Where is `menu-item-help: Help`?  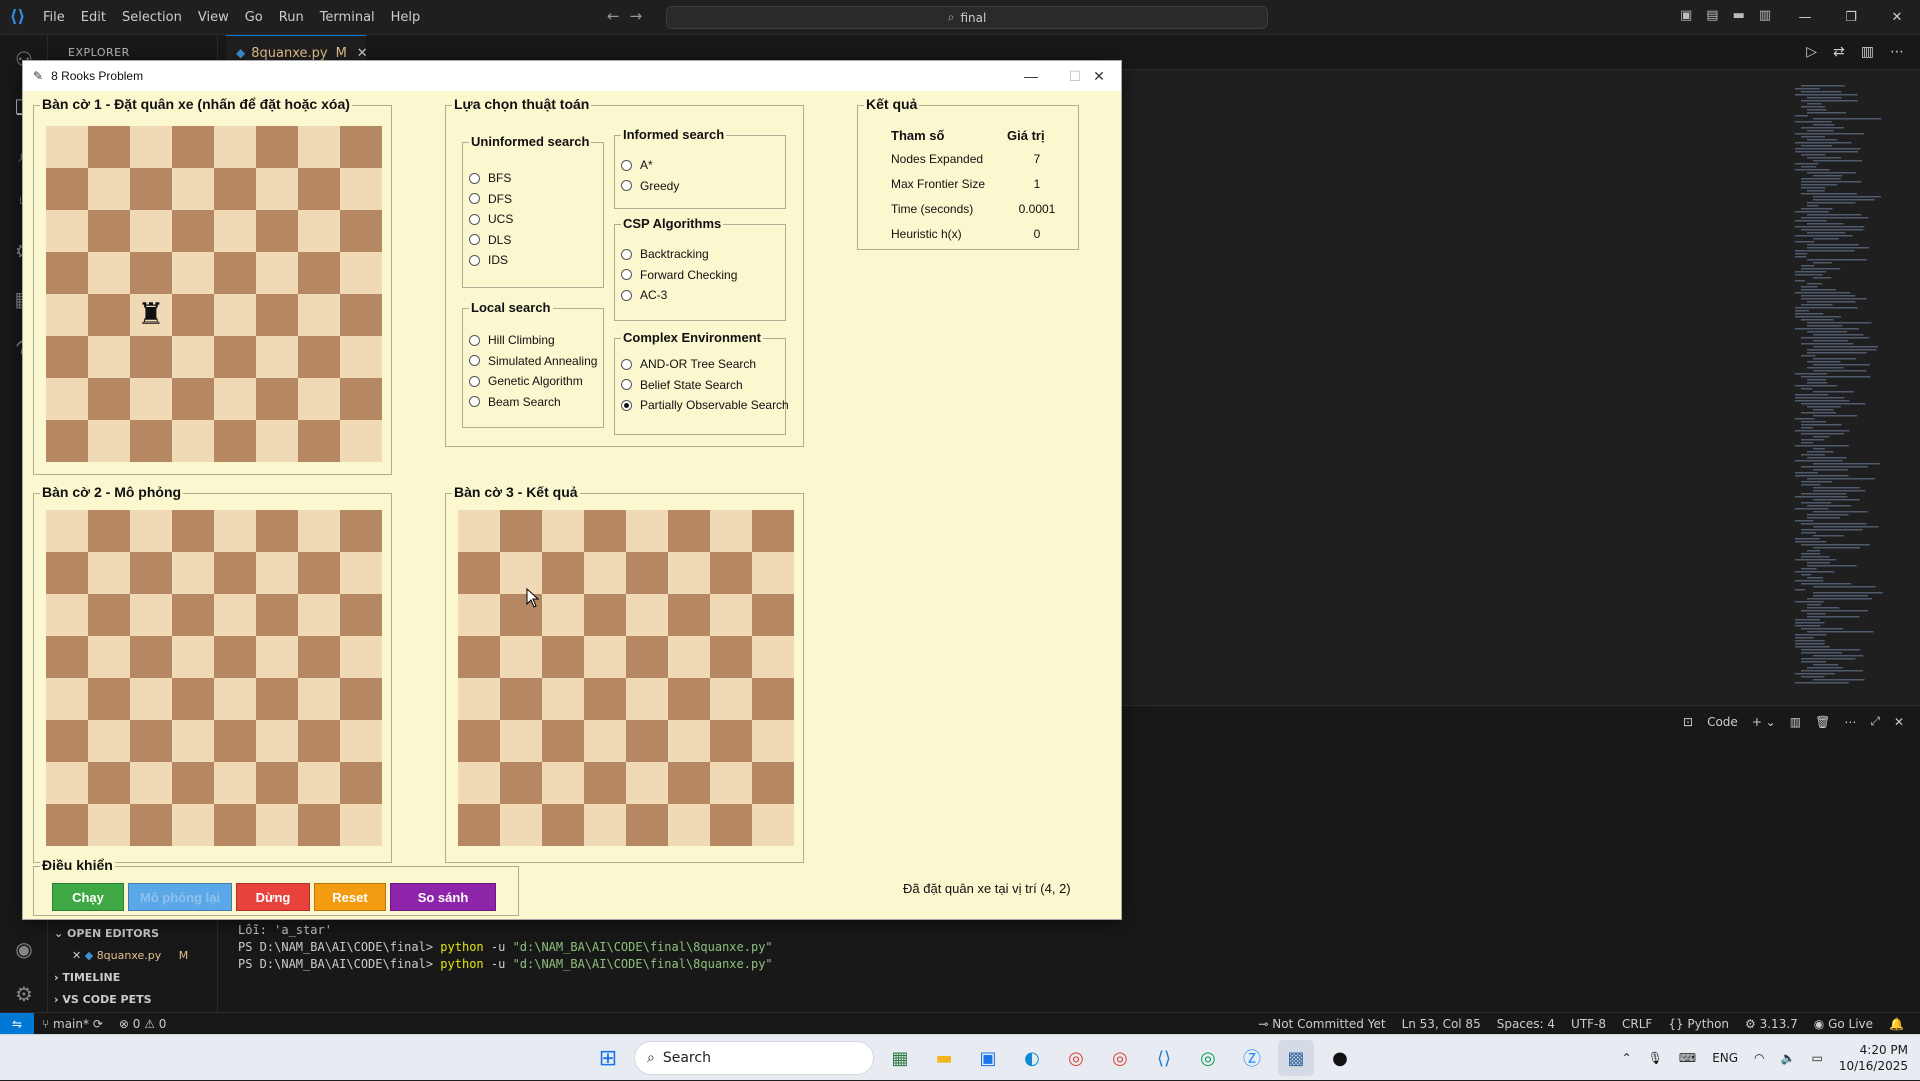 menu-item-help: Help is located at coordinates (406, 17).